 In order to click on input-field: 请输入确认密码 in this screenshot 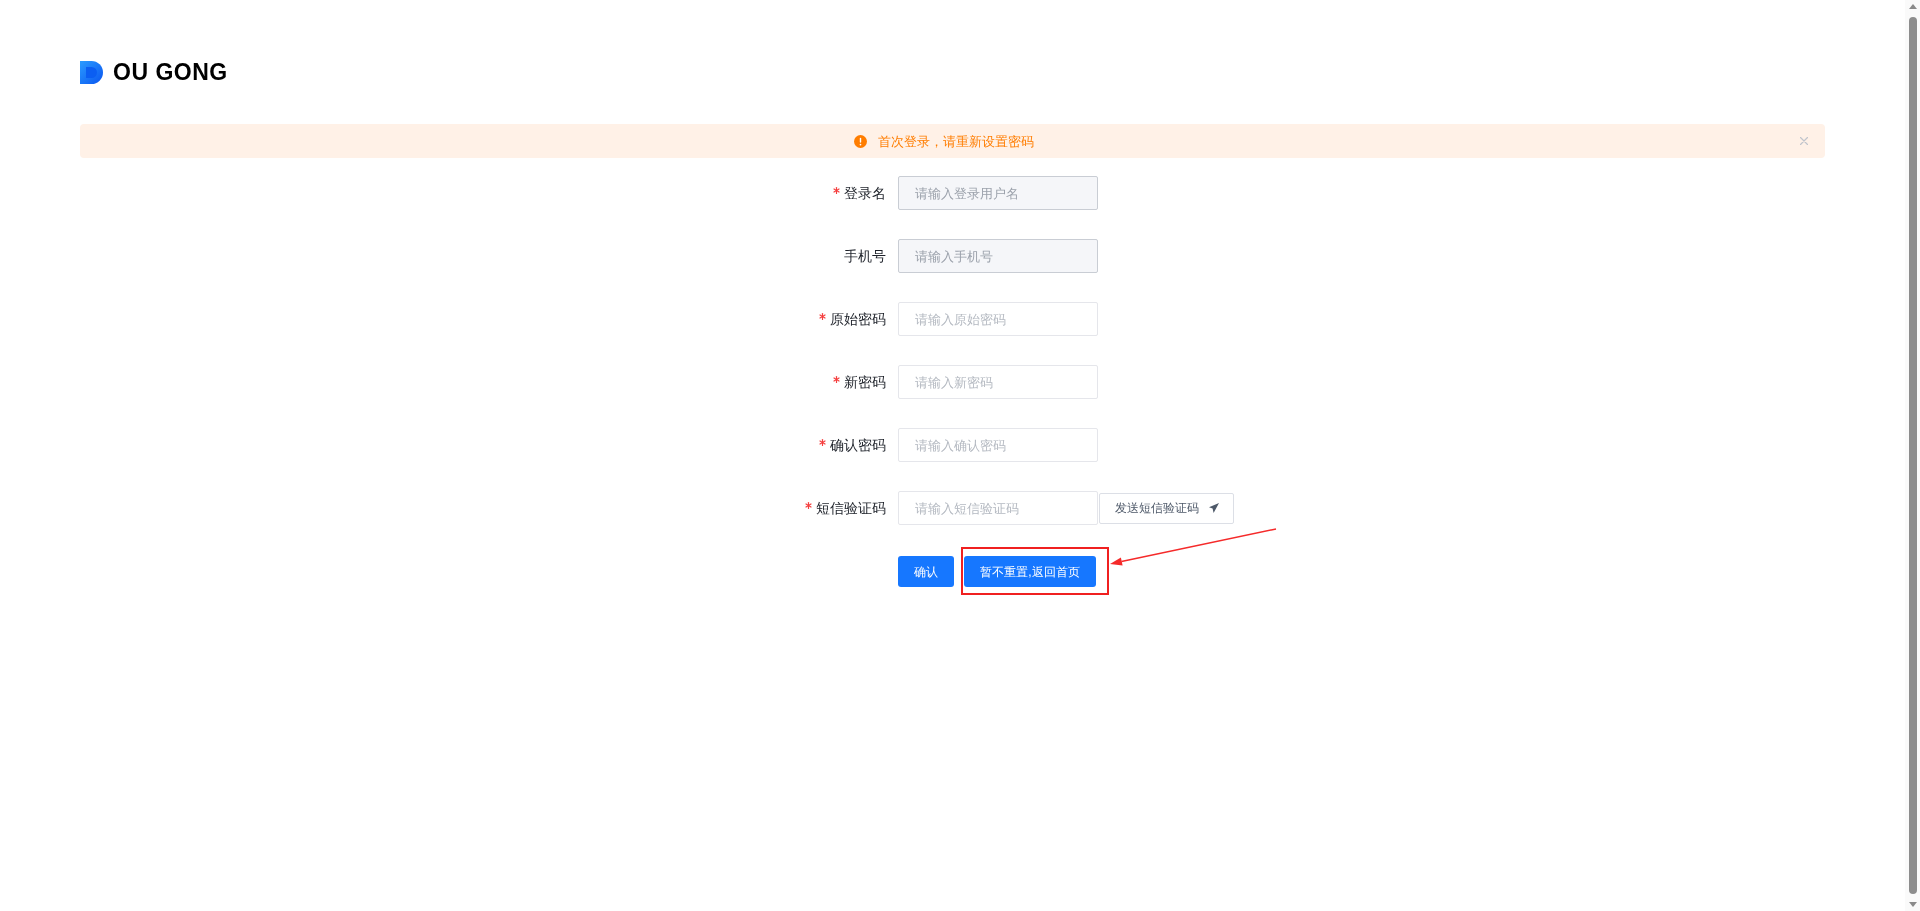, I will do `click(998, 445)`.